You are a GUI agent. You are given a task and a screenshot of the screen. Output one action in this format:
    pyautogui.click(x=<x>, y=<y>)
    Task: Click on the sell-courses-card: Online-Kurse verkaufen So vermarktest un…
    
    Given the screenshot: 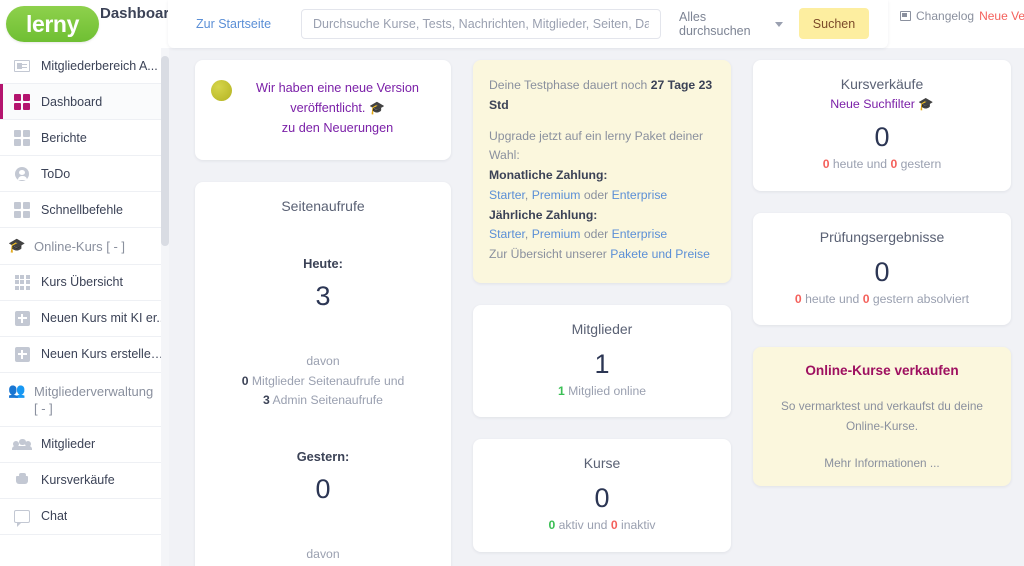 What is the action you would take?
    pyautogui.click(x=882, y=417)
    